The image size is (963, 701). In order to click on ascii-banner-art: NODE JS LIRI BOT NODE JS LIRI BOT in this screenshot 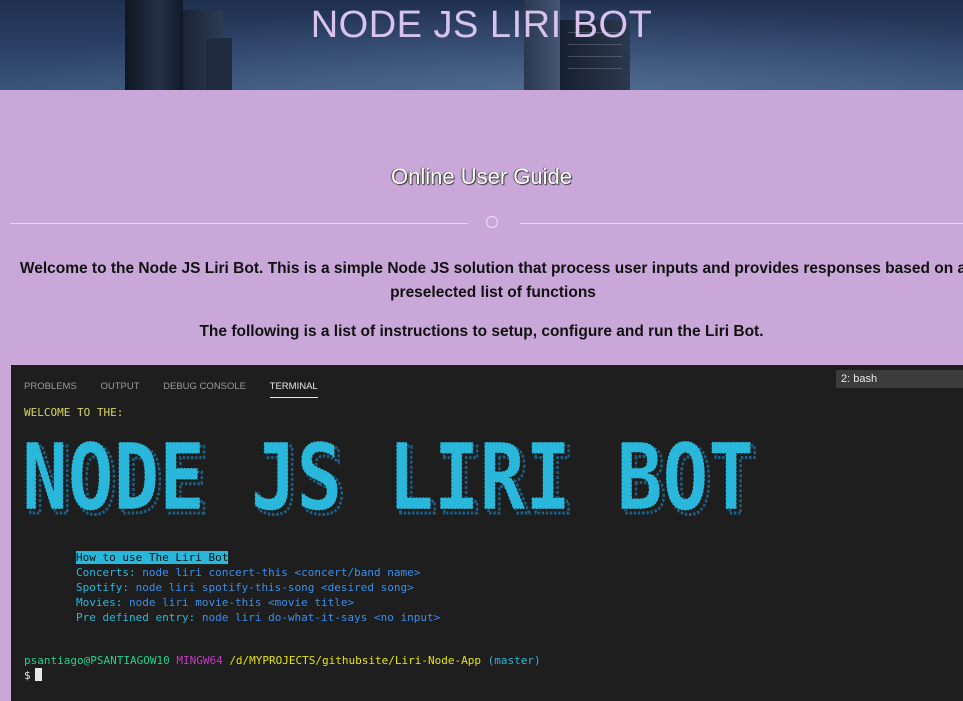, I will do `click(391, 476)`.